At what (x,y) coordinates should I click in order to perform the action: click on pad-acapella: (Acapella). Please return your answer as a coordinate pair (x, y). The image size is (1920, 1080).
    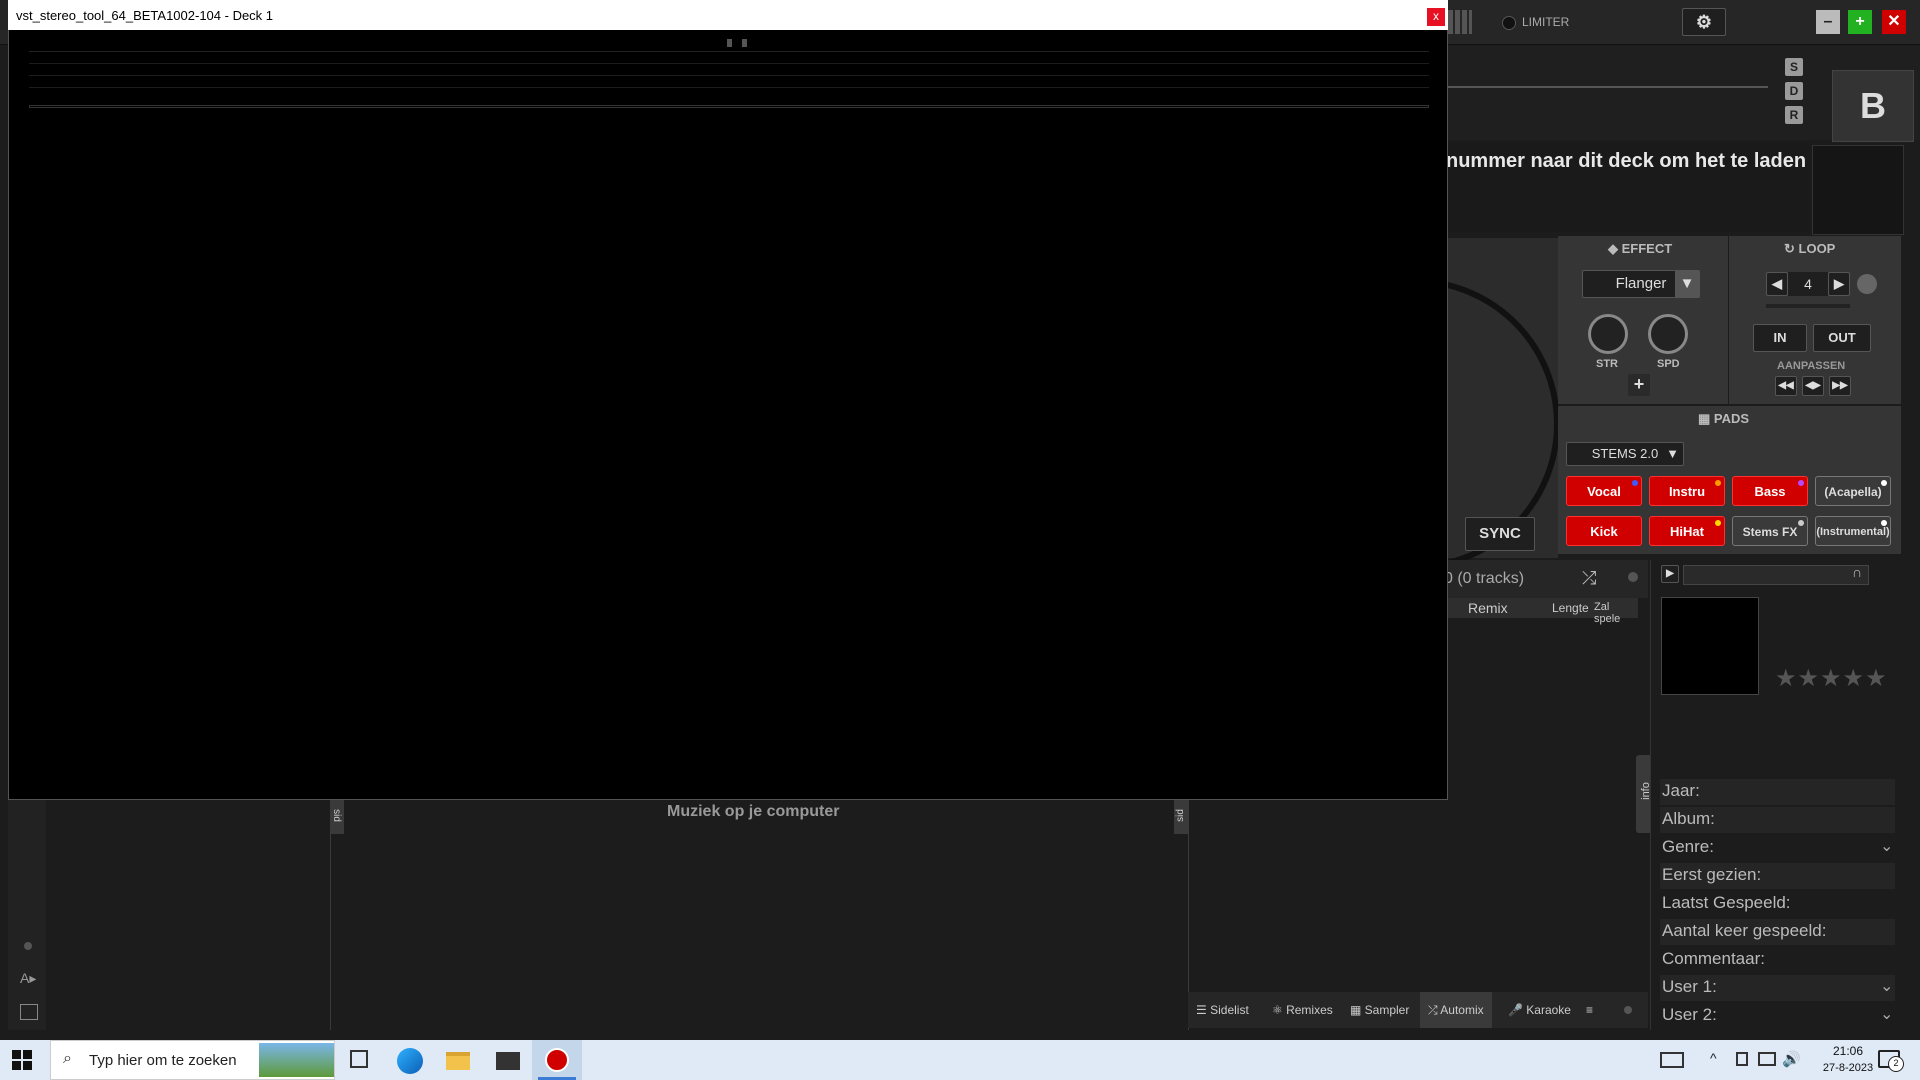
    Looking at the image, I should click on (1853, 491).